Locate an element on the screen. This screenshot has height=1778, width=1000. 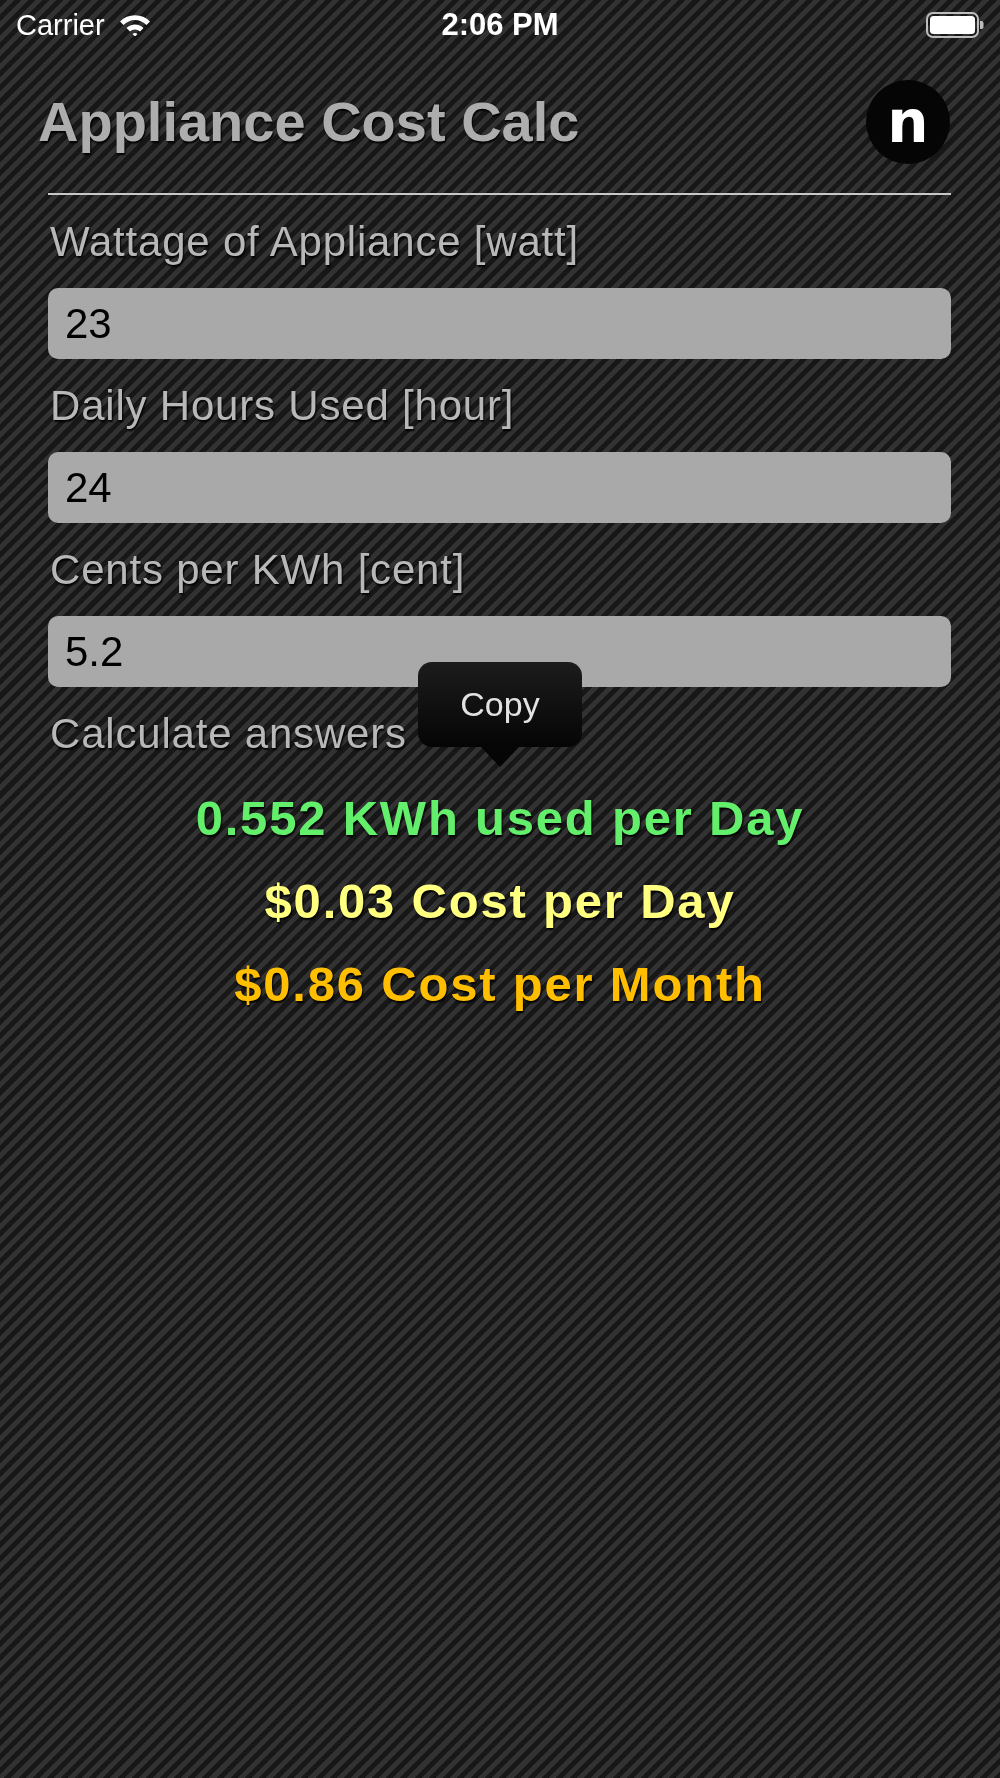
input-field: 23 is located at coordinates (499, 323).